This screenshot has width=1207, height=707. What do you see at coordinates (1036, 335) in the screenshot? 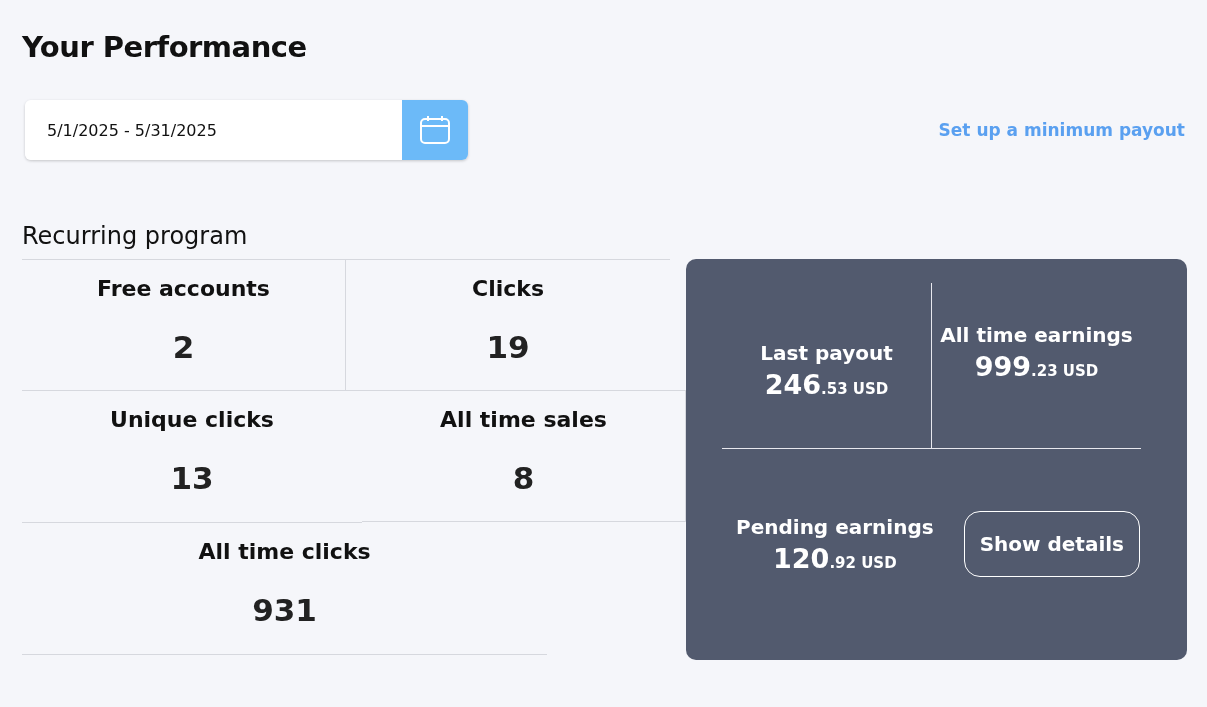
I see `earnings-label: All time earnings` at bounding box center [1036, 335].